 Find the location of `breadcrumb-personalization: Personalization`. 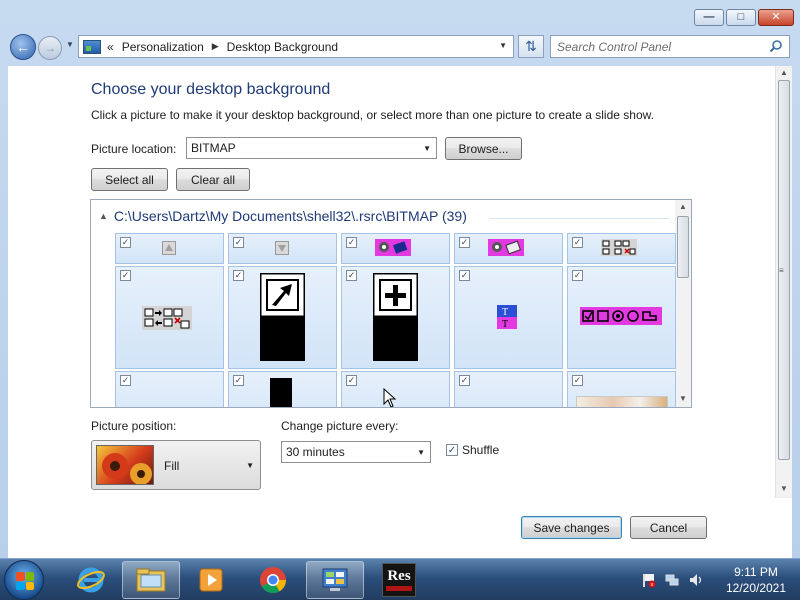

breadcrumb-personalization: Personalization is located at coordinates (163, 47).